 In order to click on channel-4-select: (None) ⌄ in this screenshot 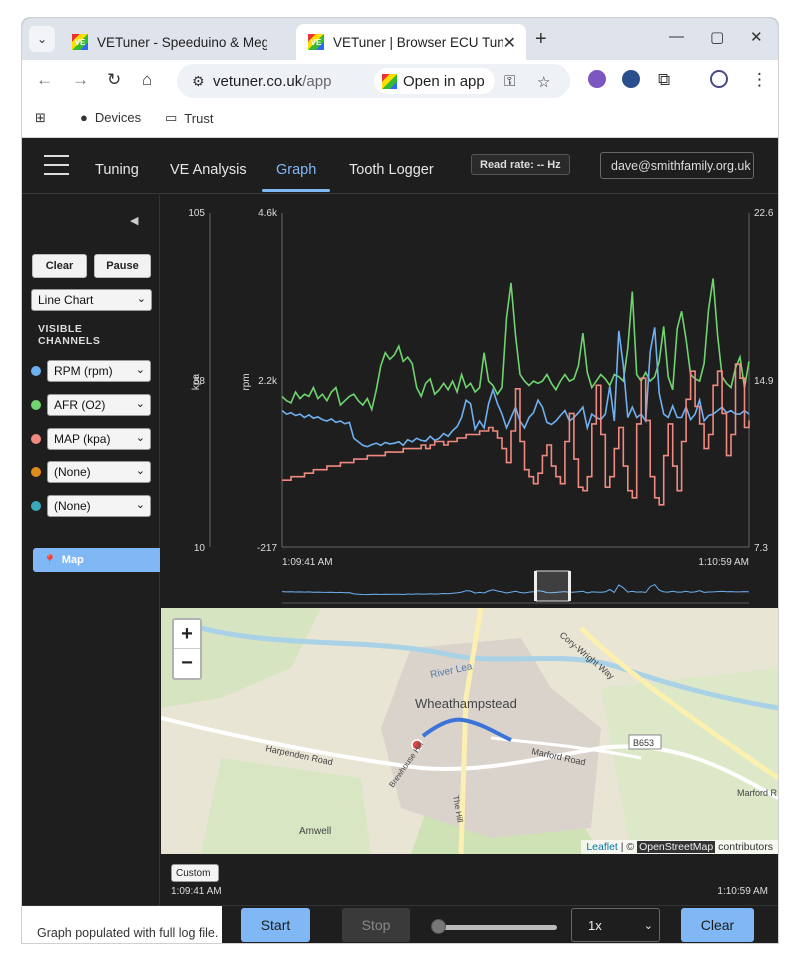, I will do `click(99, 472)`.